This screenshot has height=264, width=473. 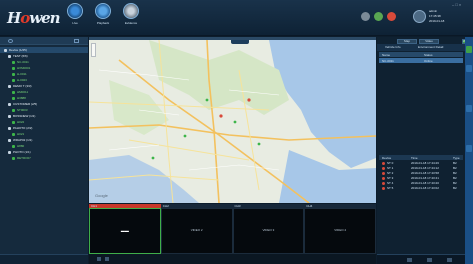 I want to click on col-device: Device, so click(x=387, y=158).